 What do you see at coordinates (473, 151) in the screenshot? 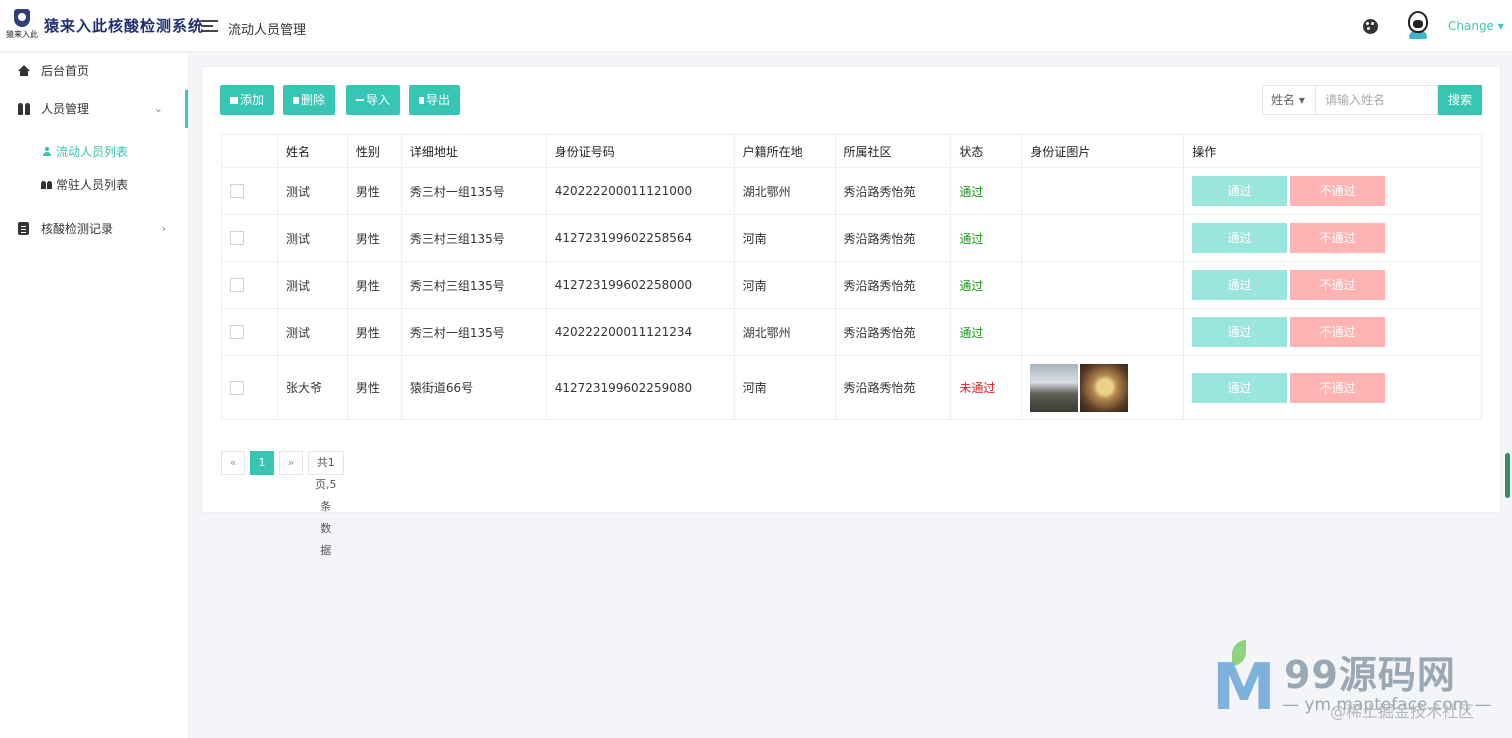
I see `column-header: 详细地址` at bounding box center [473, 151].